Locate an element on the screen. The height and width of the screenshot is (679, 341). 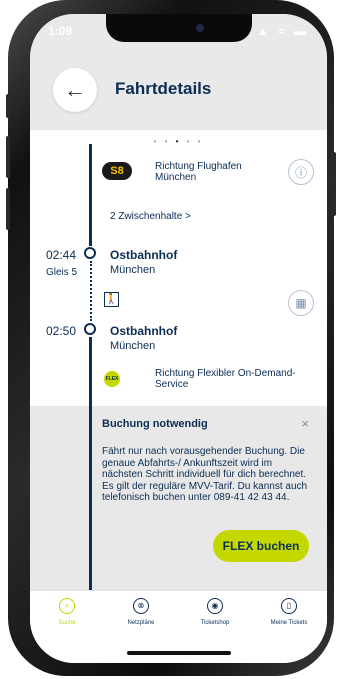
info-icon-glyph: ⓘ is located at coordinates (300, 172).